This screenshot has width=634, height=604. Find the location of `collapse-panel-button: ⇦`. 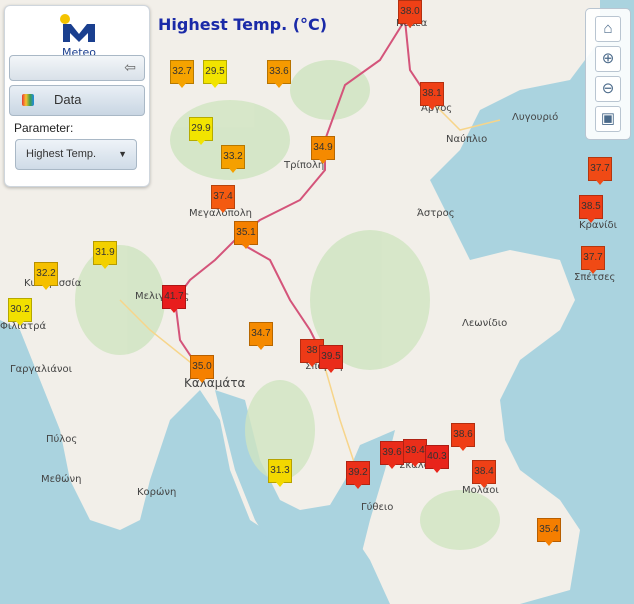

collapse-panel-button: ⇦ is located at coordinates (77, 68).